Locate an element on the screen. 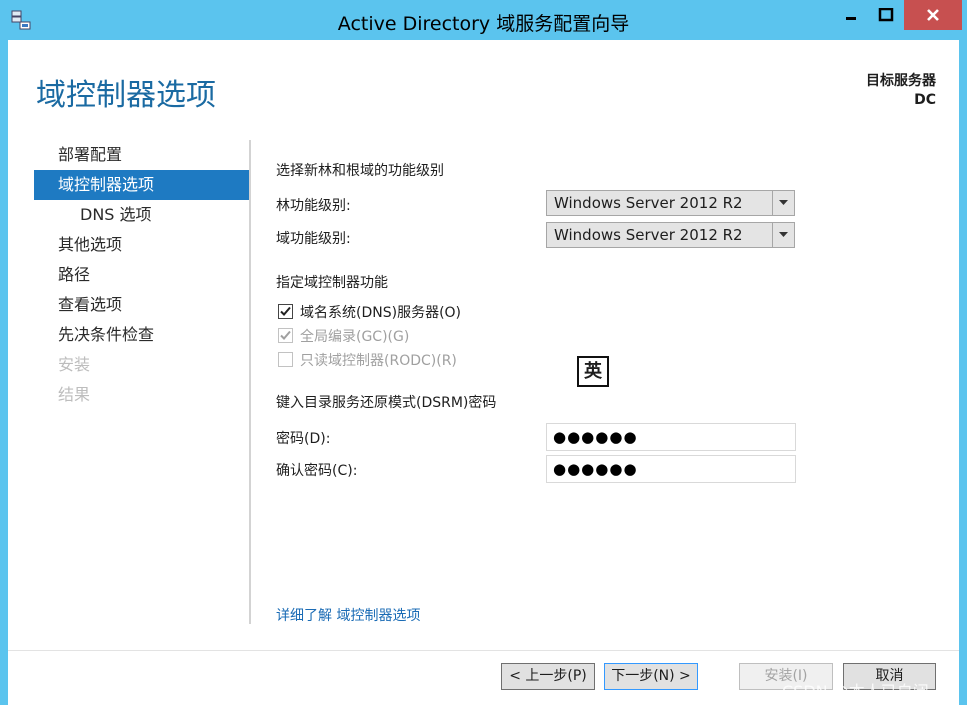 This screenshot has height=705, width=967. target-server-label: 目标服务器 is located at coordinates (901, 81).